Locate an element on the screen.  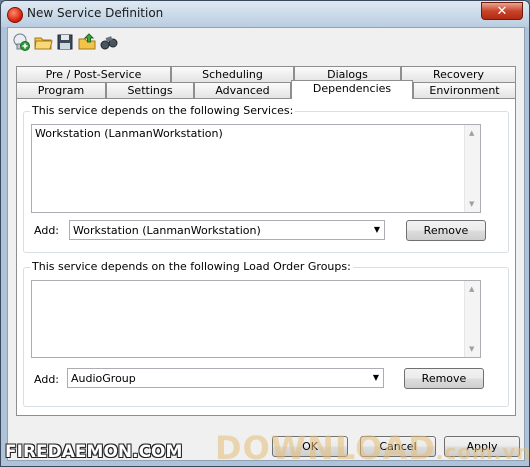
find-button is located at coordinates (109, 42).